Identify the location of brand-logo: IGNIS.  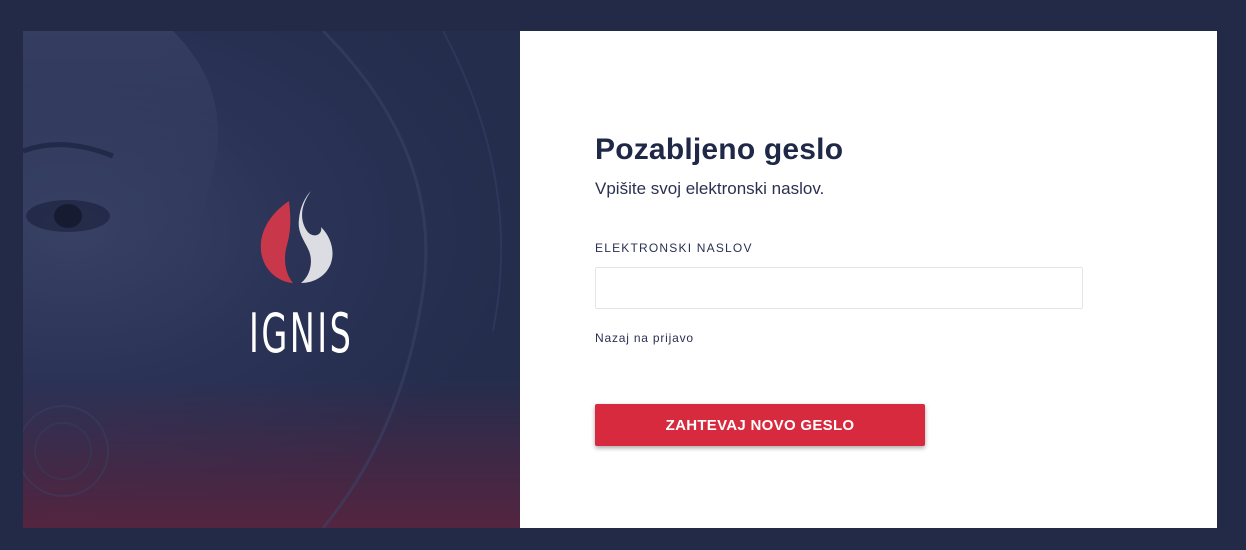
(301, 275).